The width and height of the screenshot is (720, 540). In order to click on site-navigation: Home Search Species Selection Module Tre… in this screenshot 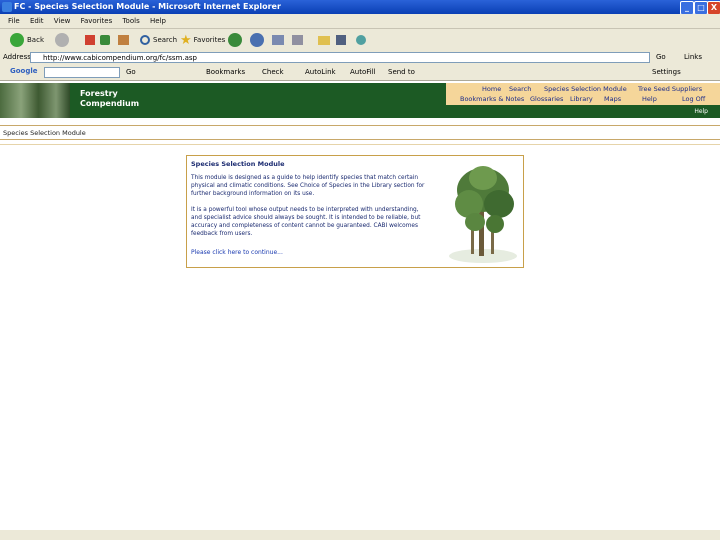, I will do `click(583, 94)`.